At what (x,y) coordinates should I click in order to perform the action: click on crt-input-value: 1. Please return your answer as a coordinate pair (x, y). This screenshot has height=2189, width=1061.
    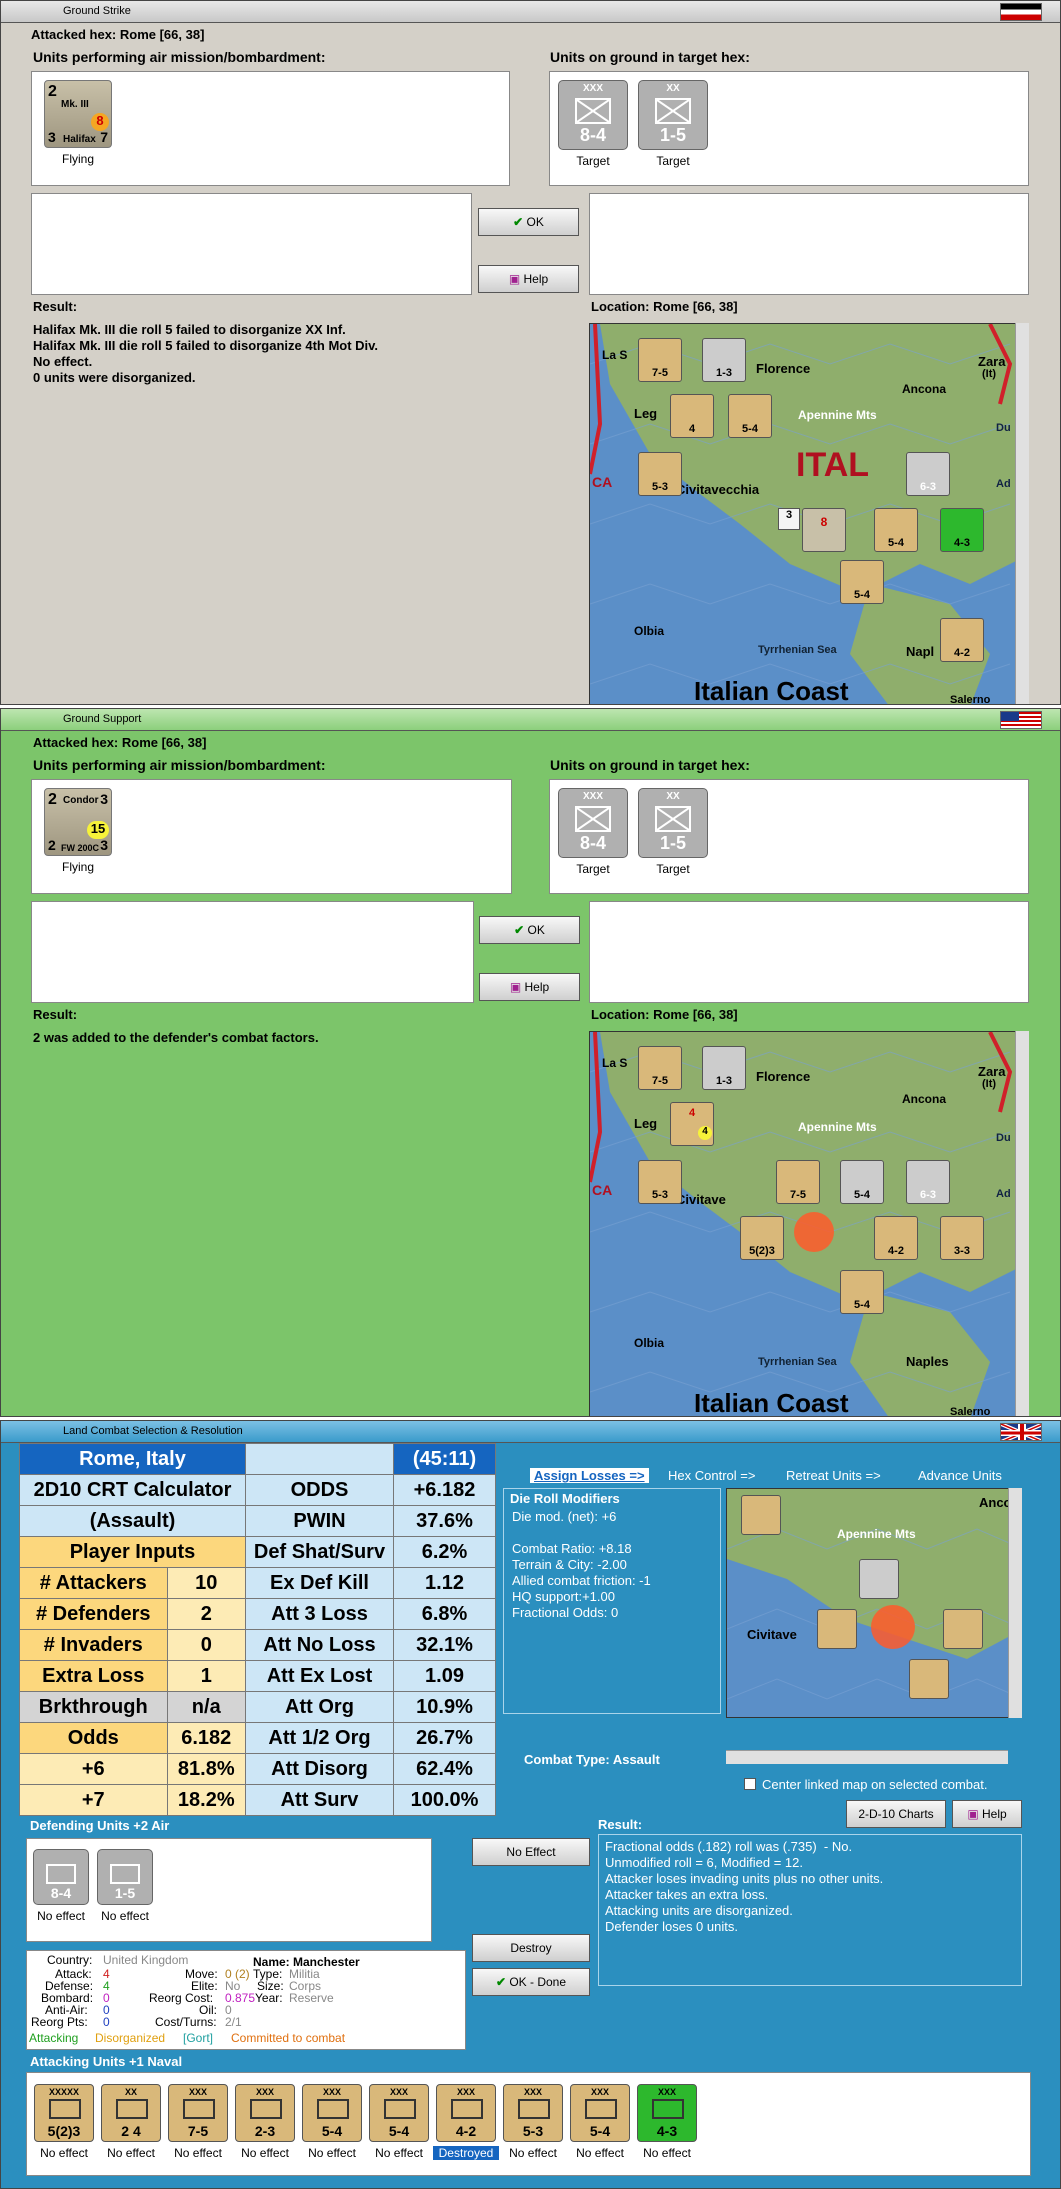
    Looking at the image, I should click on (206, 1676).